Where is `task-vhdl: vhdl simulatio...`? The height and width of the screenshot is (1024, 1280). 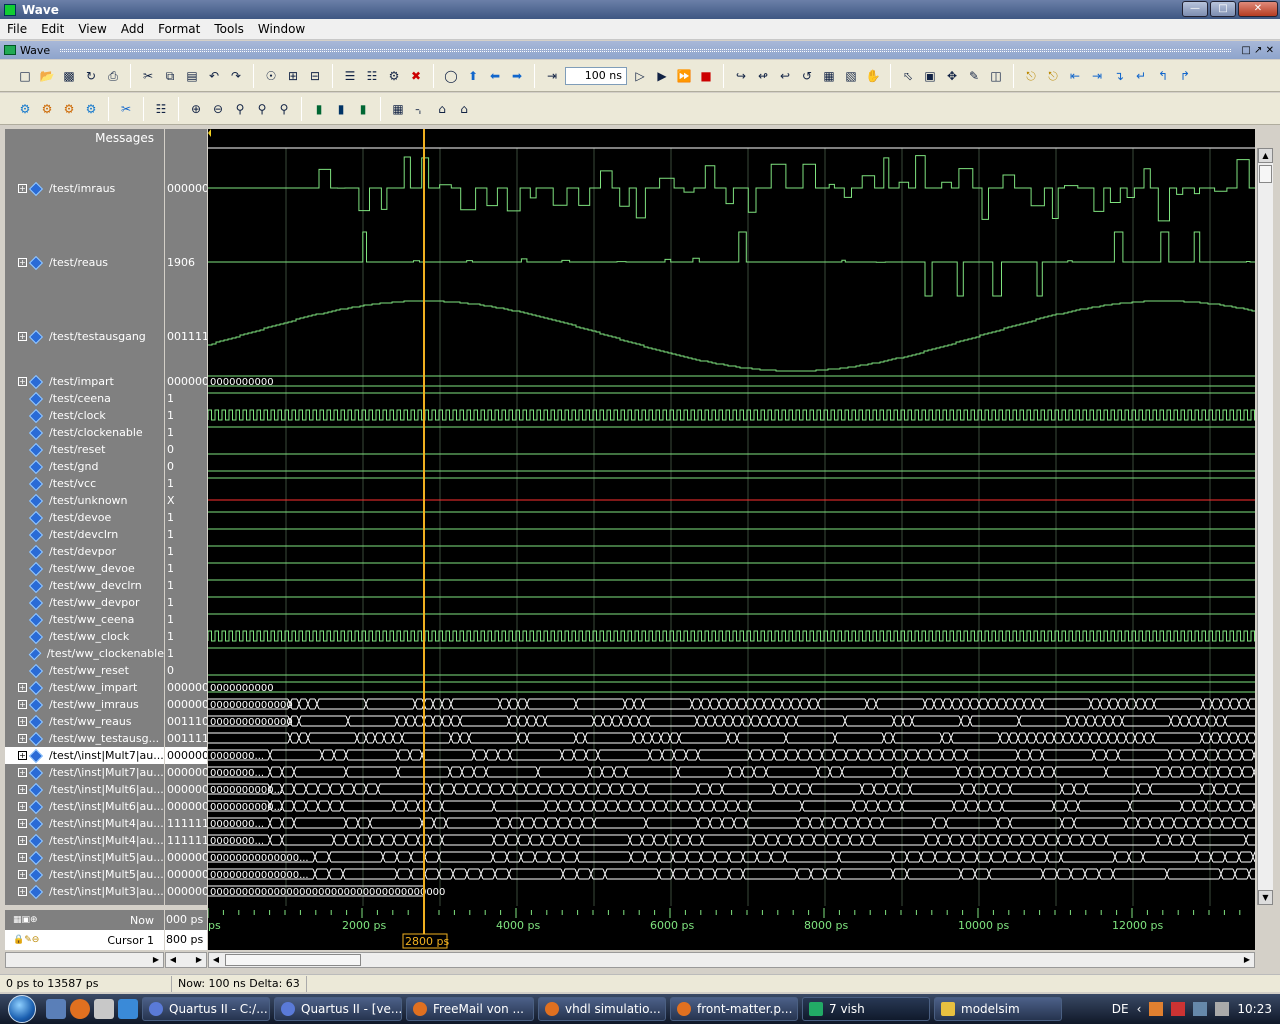 task-vhdl: vhdl simulatio... is located at coordinates (602, 1009).